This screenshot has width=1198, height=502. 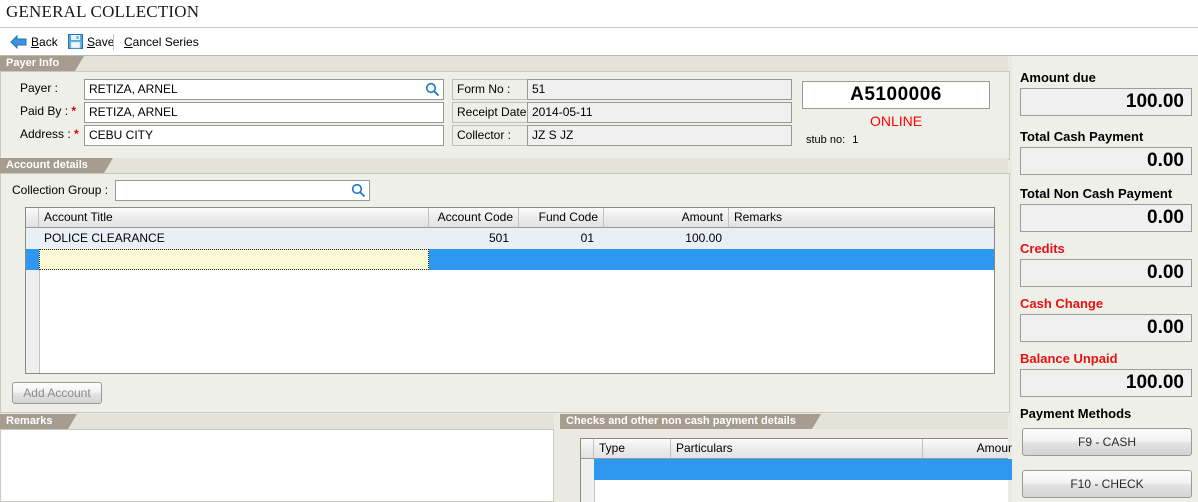 What do you see at coordinates (60, 190) in the screenshot?
I see `collection-group-label: Collection Group :` at bounding box center [60, 190].